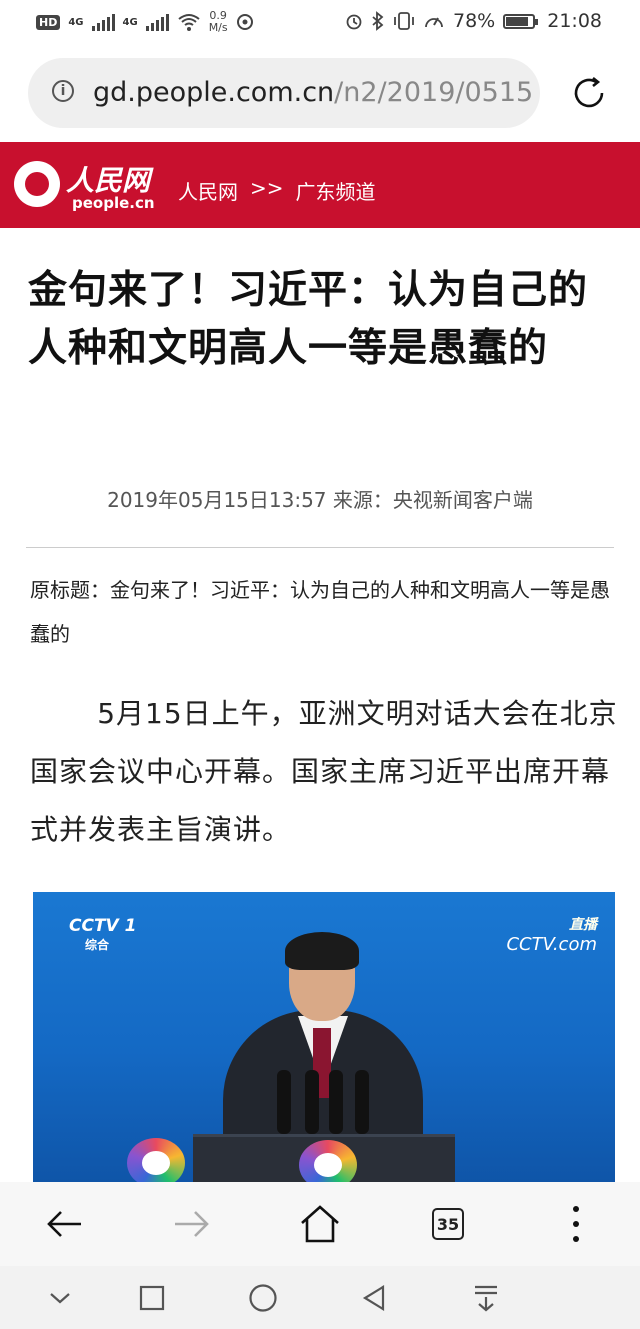 This screenshot has height=1329, width=640. Describe the element at coordinates (404, 21) in the screenshot. I see `vibrate-icon` at that location.